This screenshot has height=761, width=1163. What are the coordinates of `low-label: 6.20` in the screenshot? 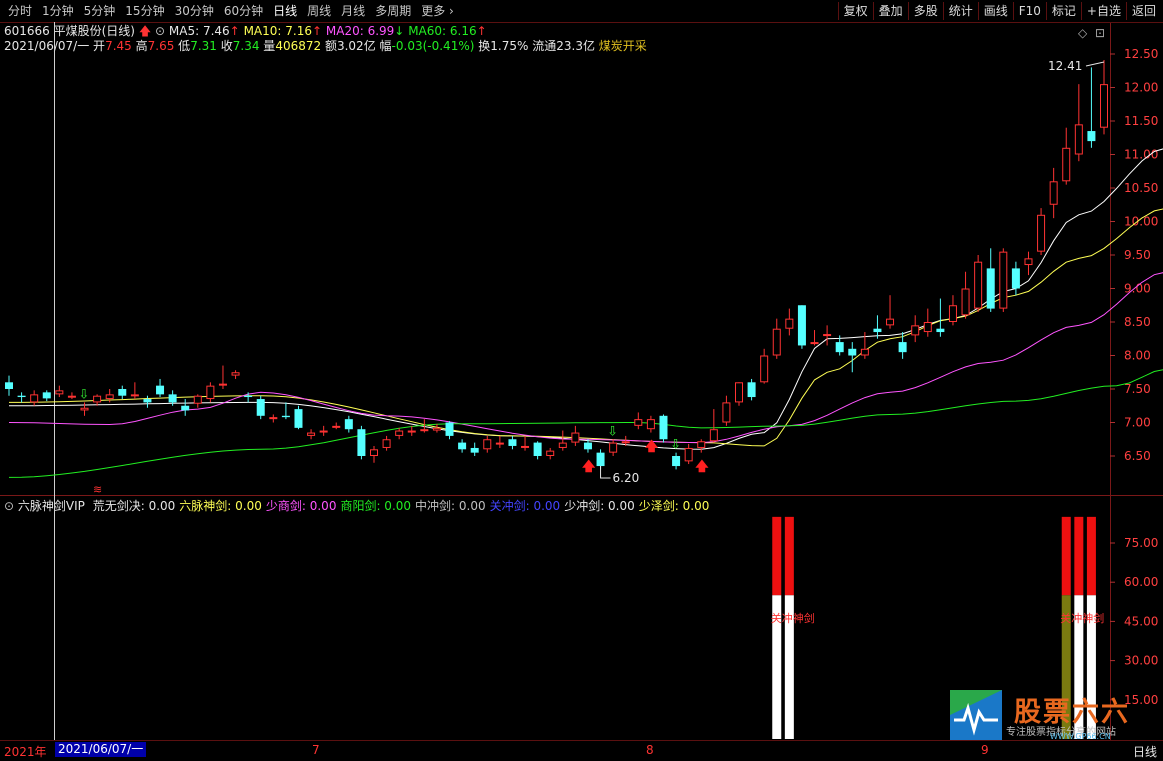 It's located at (626, 478).